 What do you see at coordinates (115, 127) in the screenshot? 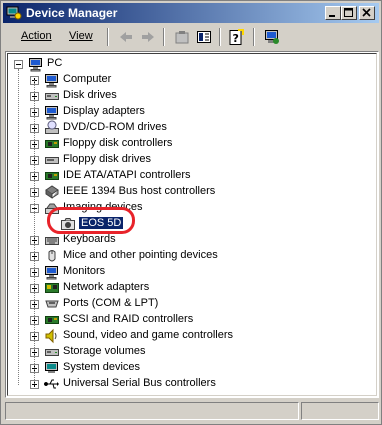
I see `tree-item-label: DVD/CD-ROM drives` at bounding box center [115, 127].